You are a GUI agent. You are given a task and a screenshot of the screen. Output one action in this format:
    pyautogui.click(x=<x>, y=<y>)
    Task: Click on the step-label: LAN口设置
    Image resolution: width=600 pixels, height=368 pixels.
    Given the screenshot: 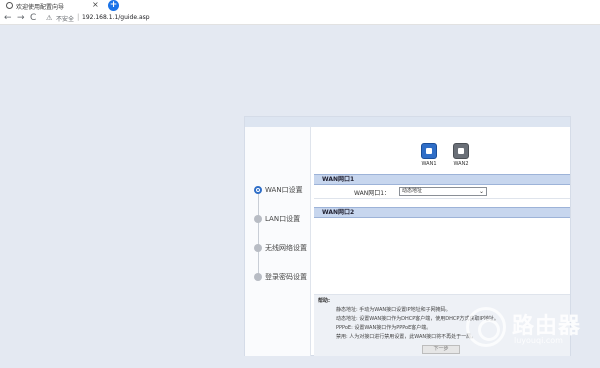 What is the action you would take?
    pyautogui.click(x=283, y=219)
    